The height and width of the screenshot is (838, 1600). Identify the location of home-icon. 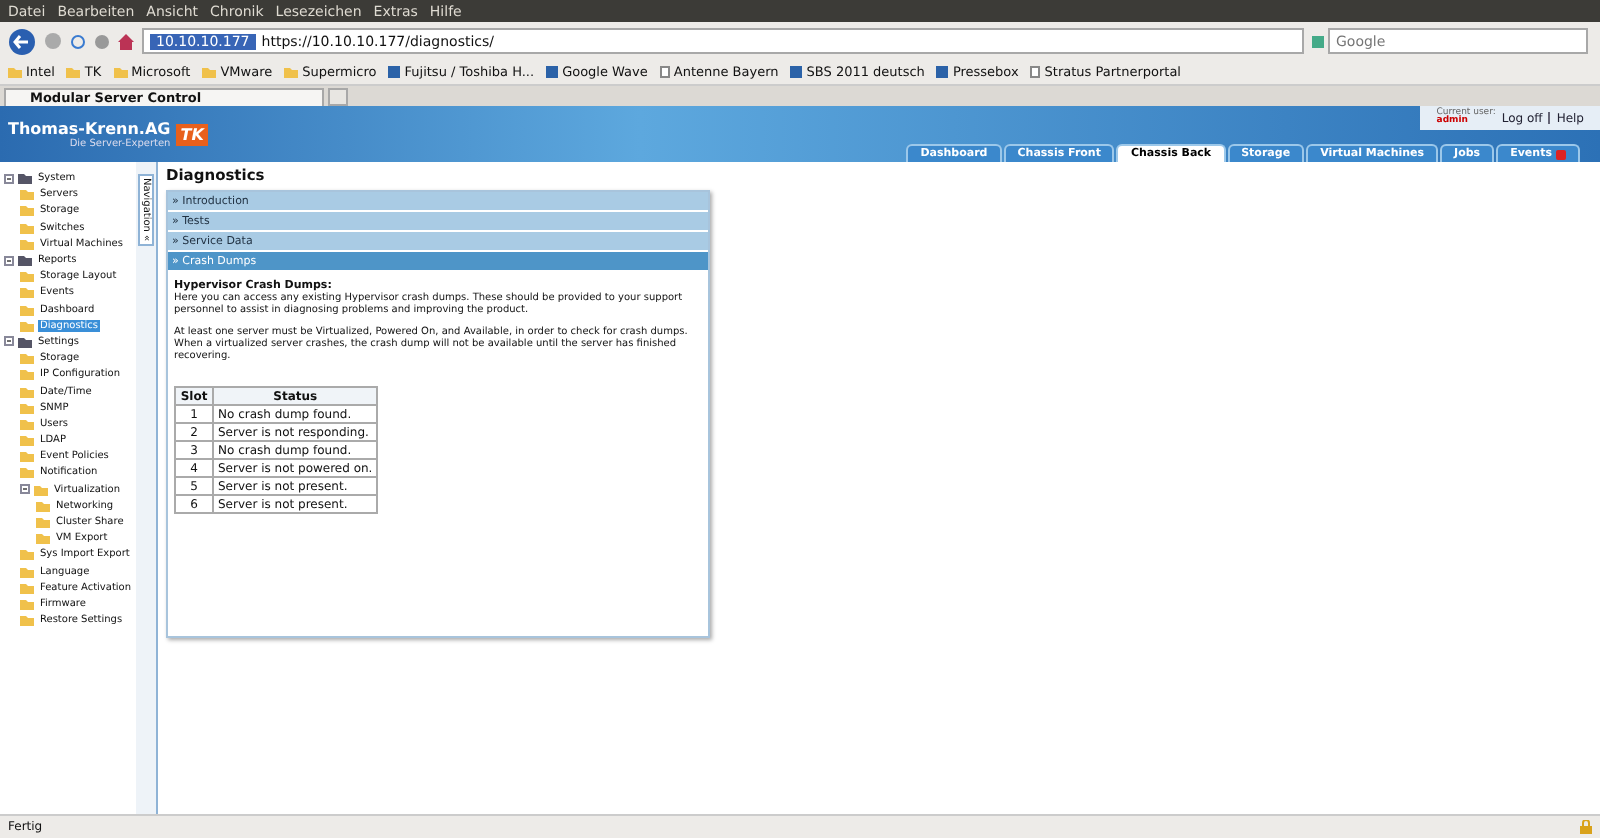
(126, 41).